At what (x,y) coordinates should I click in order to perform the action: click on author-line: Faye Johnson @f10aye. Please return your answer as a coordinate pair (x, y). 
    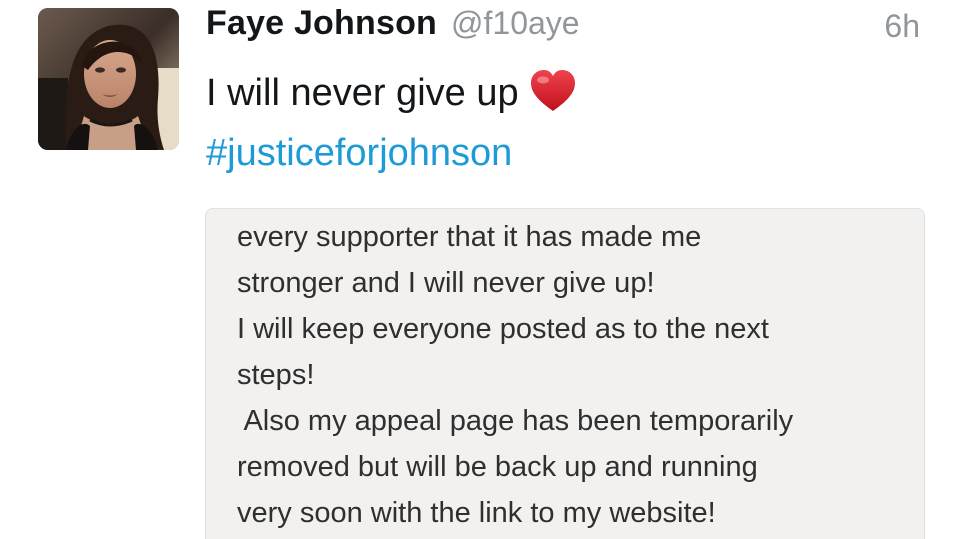
    Looking at the image, I should click on (393, 27).